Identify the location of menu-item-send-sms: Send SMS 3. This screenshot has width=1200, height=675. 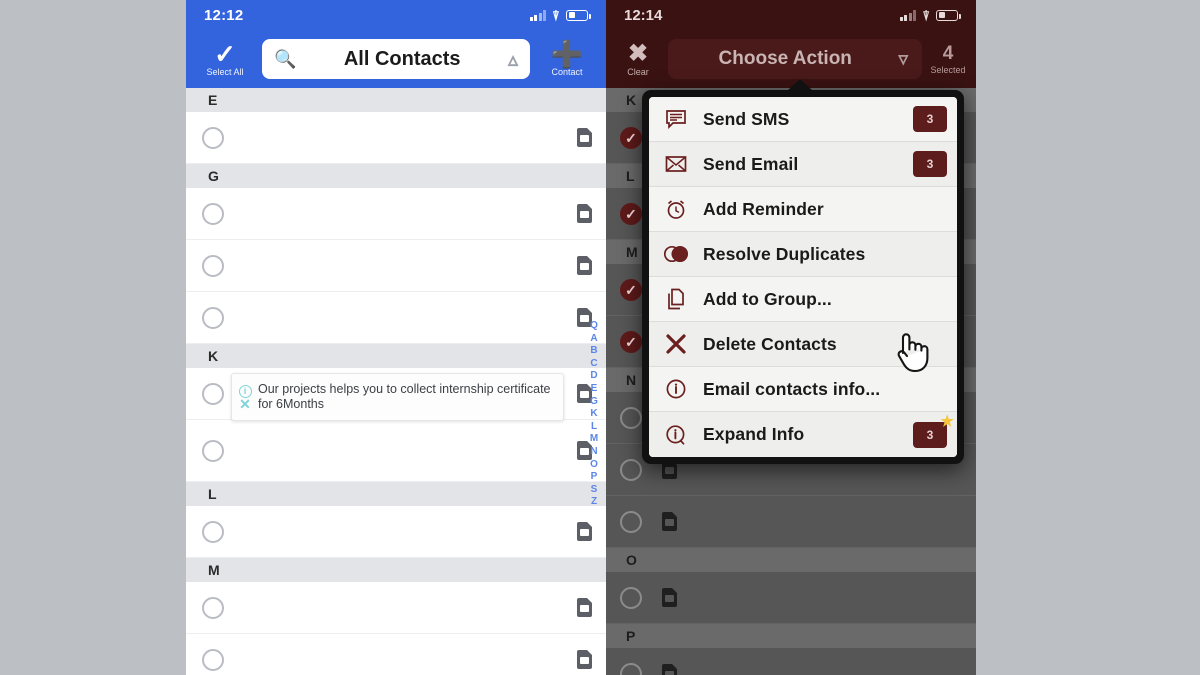
(803, 119).